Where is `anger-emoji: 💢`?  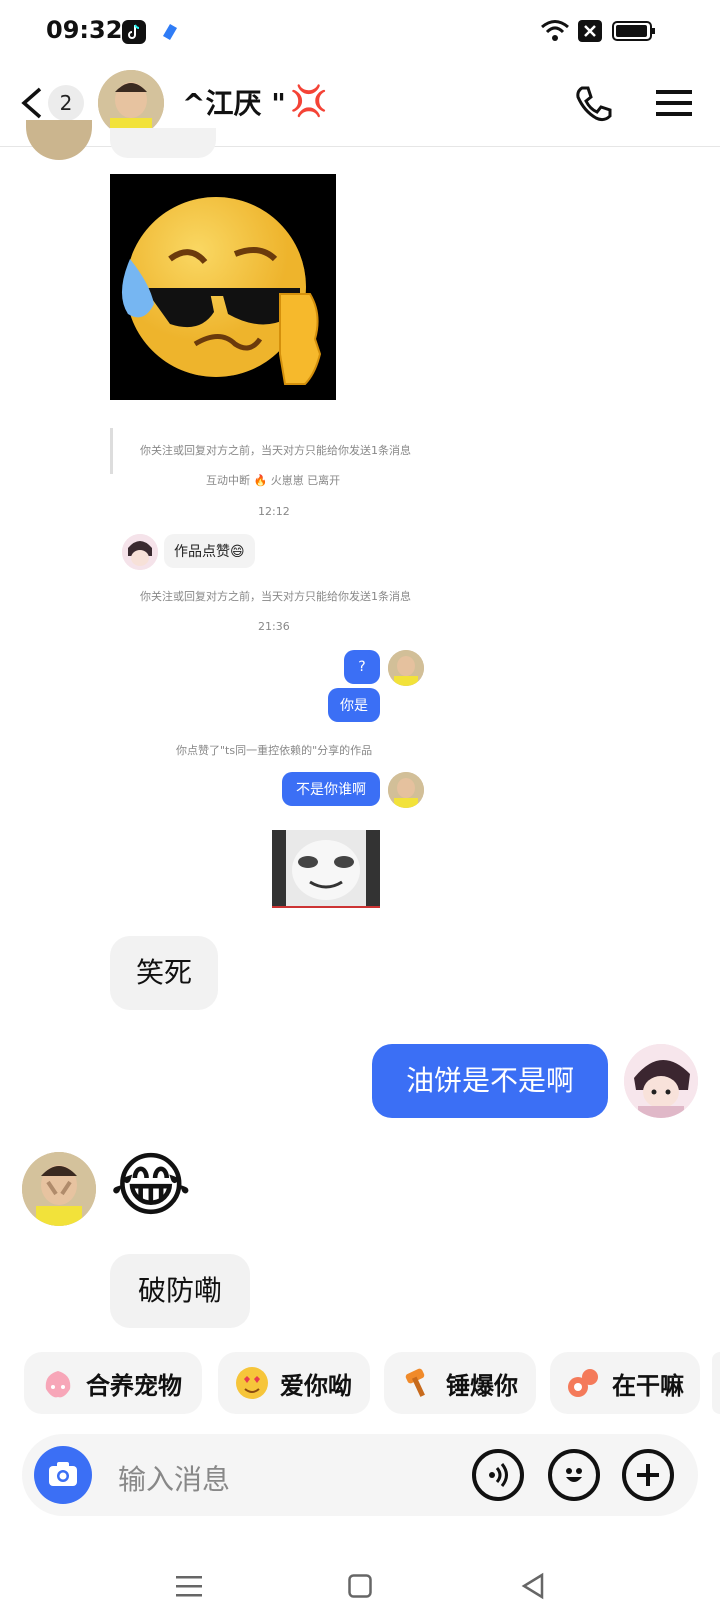 anger-emoji: 💢 is located at coordinates (309, 101).